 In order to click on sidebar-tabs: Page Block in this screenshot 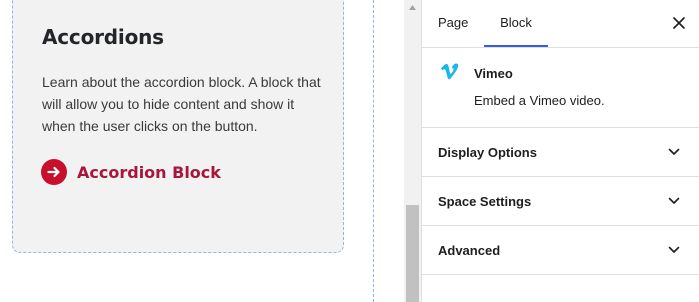, I will do `click(560, 24)`.